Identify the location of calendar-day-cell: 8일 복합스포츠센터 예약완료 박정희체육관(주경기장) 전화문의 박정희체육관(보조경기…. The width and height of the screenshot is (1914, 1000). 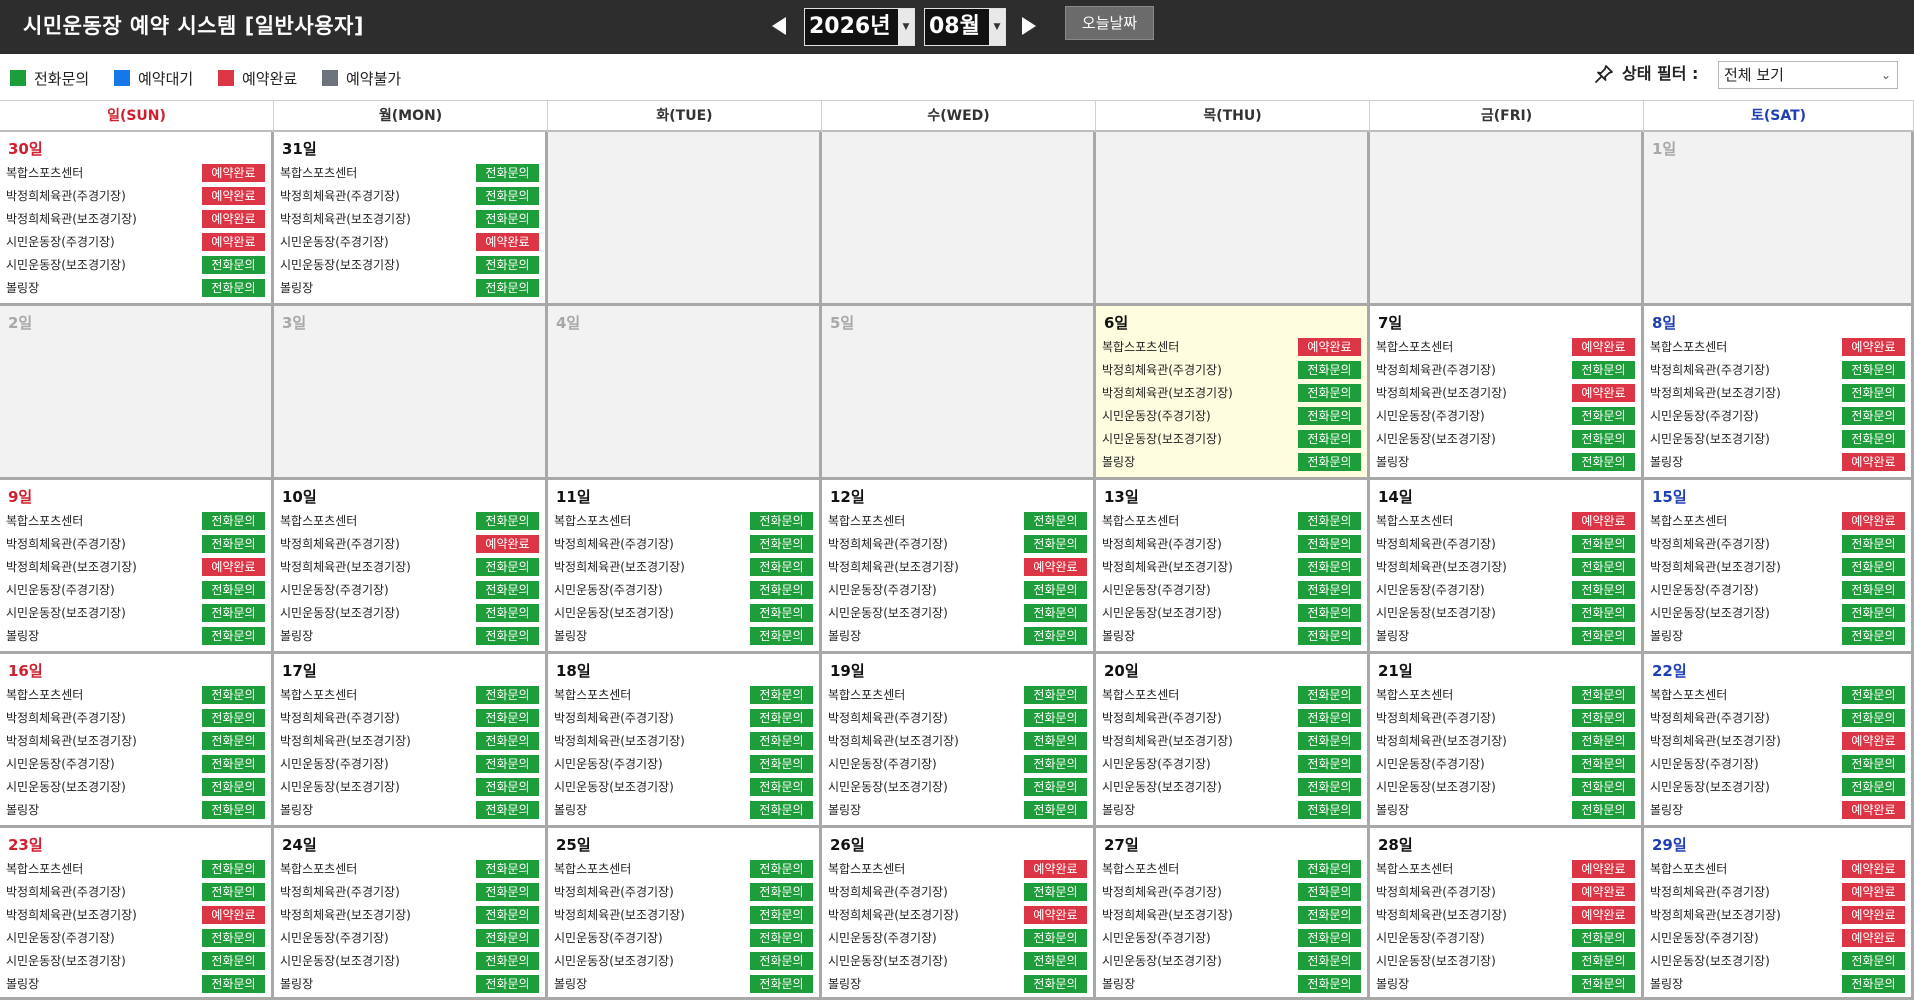
(1779, 393).